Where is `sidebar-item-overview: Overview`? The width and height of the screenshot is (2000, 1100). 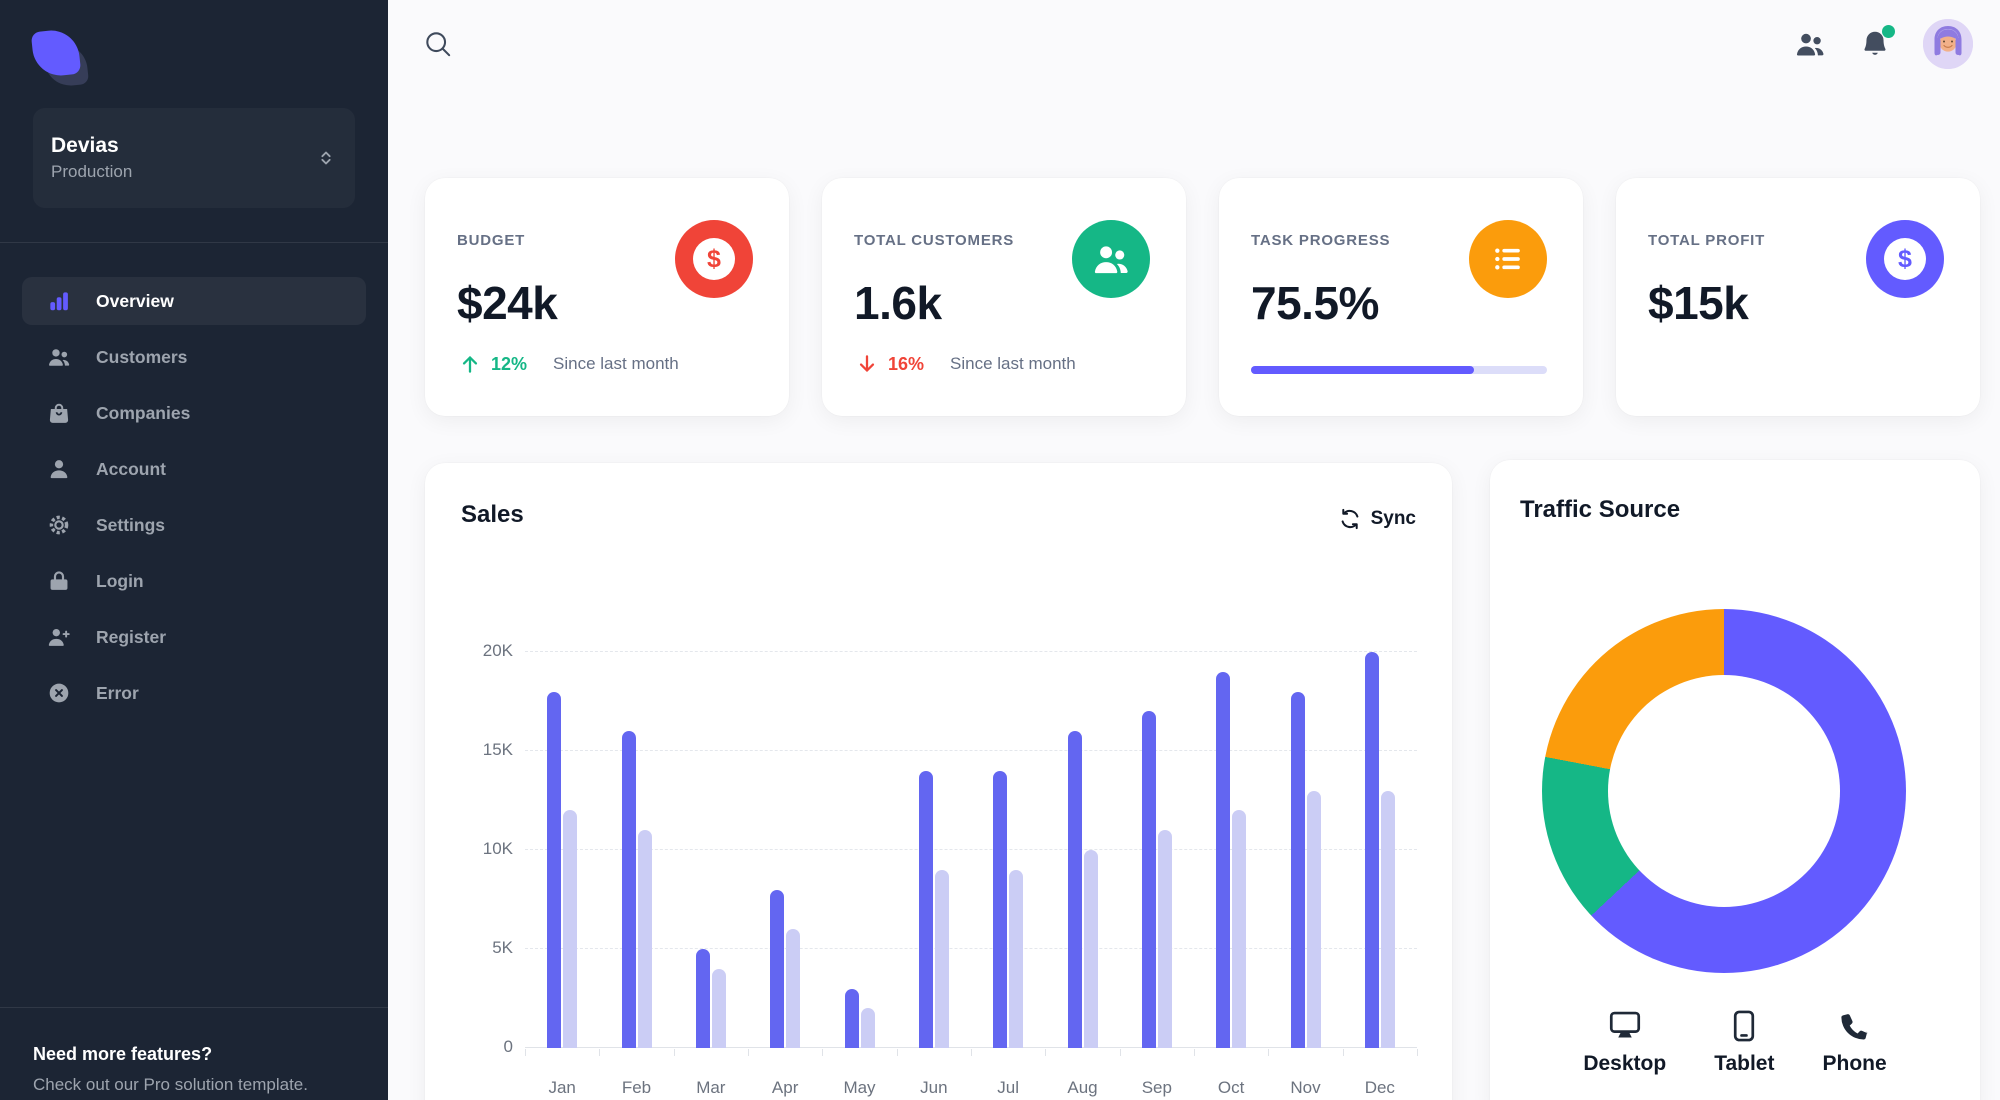 sidebar-item-overview: Overview is located at coordinates (194, 301).